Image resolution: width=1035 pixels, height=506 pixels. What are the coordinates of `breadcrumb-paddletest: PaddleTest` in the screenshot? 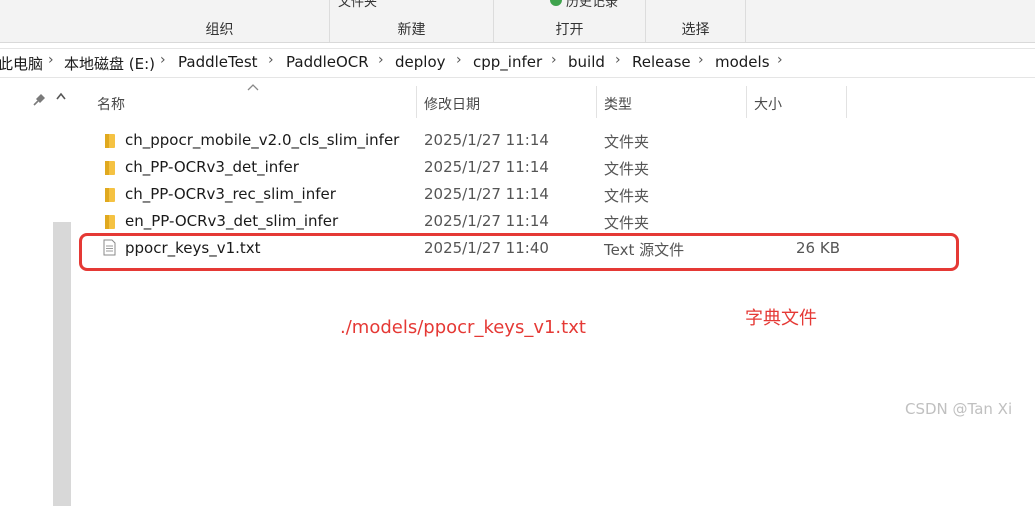 It's located at (218, 62).